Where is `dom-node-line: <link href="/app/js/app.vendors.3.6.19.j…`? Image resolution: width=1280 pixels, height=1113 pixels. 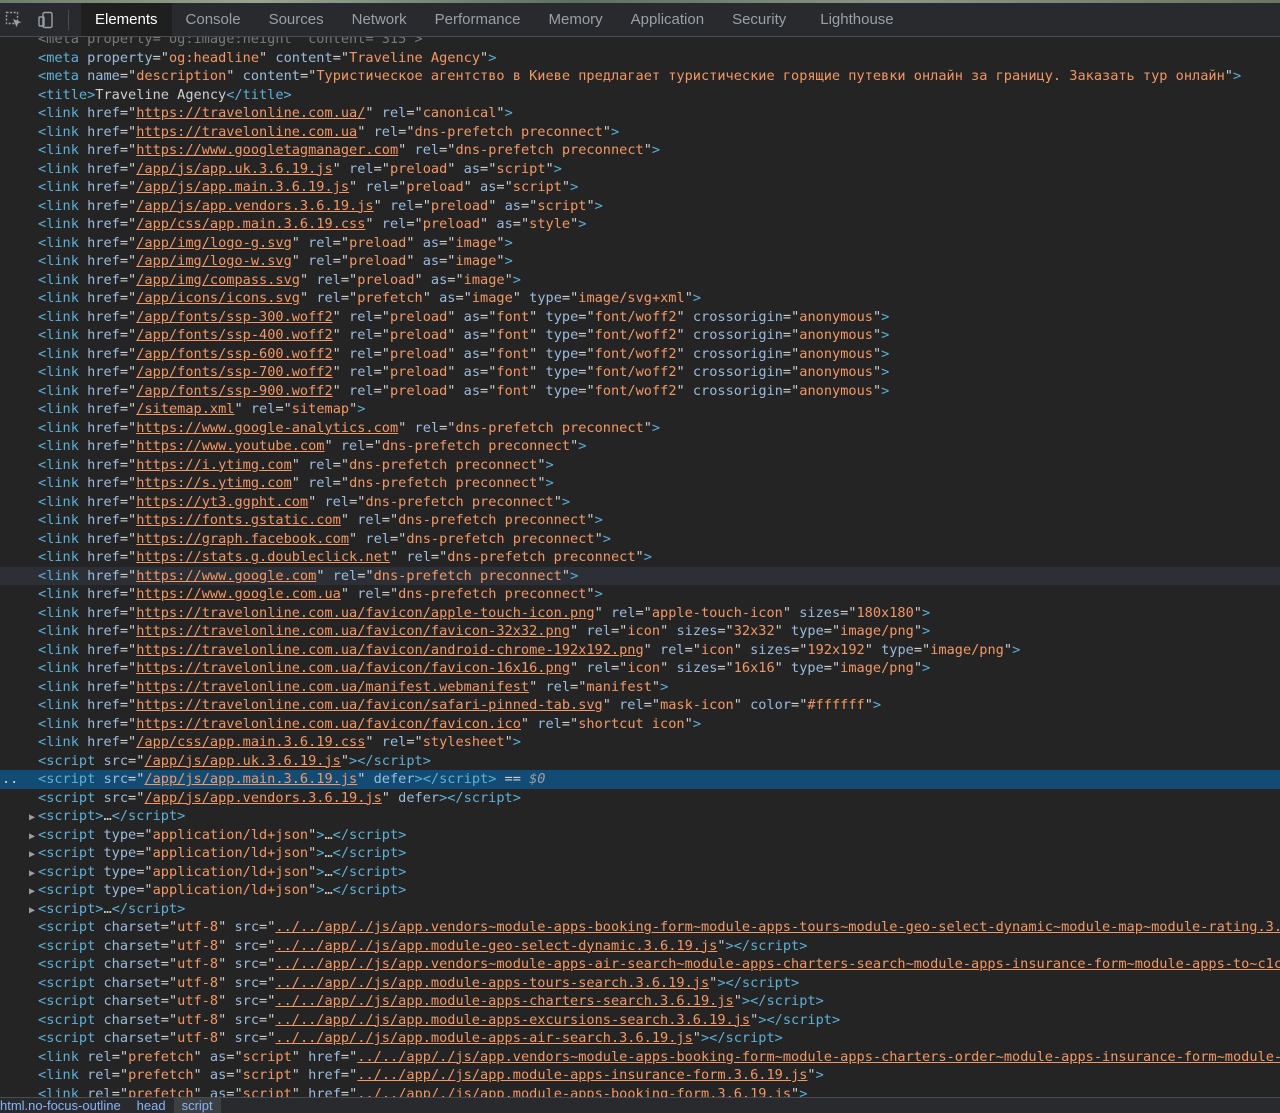 dom-node-line: <link href="/app/js/app.vendors.3.6.19.j… is located at coordinates (640, 206).